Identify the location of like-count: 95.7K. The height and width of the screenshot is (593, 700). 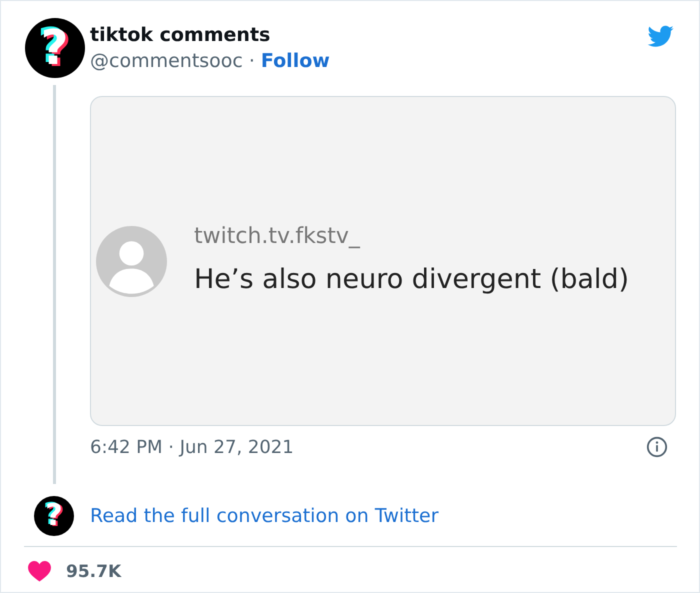
(94, 572).